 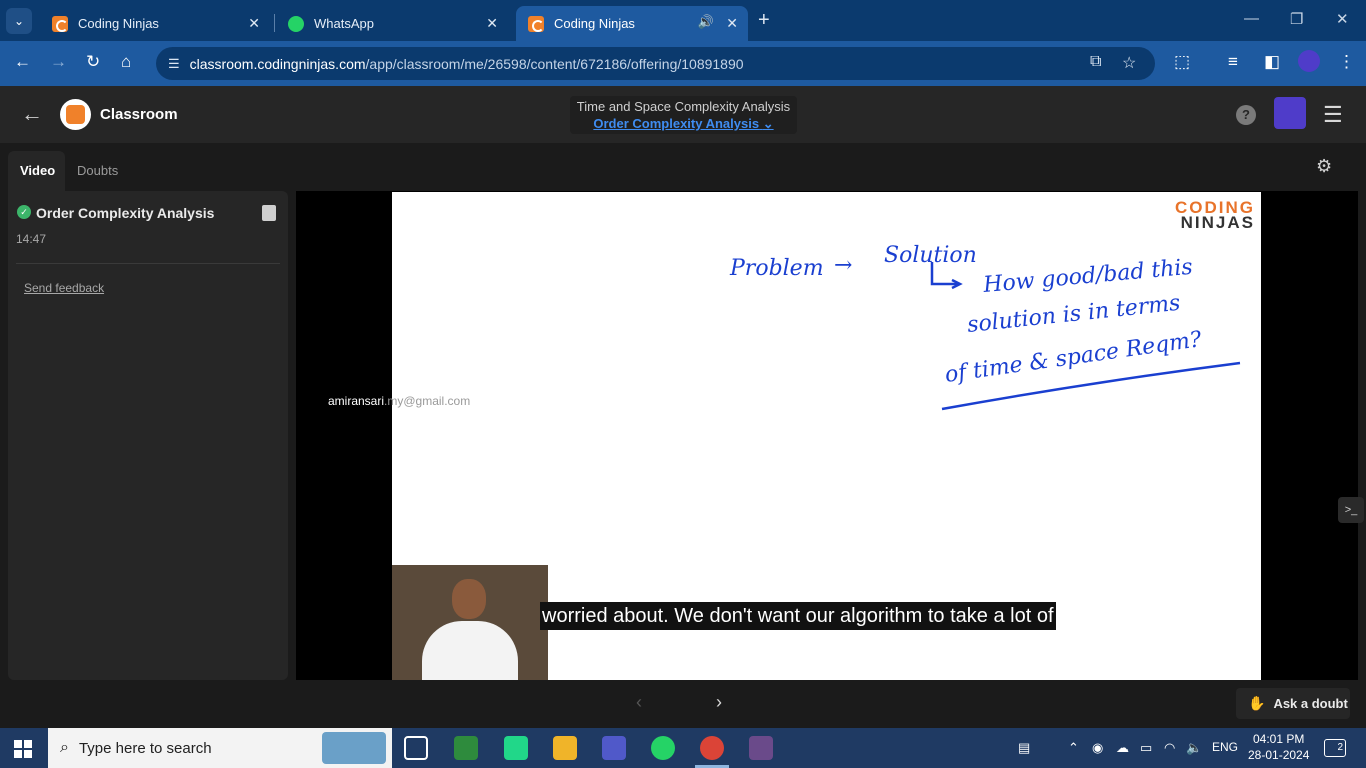 What do you see at coordinates (75, 114) in the screenshot?
I see `coding-ninjas-logo` at bounding box center [75, 114].